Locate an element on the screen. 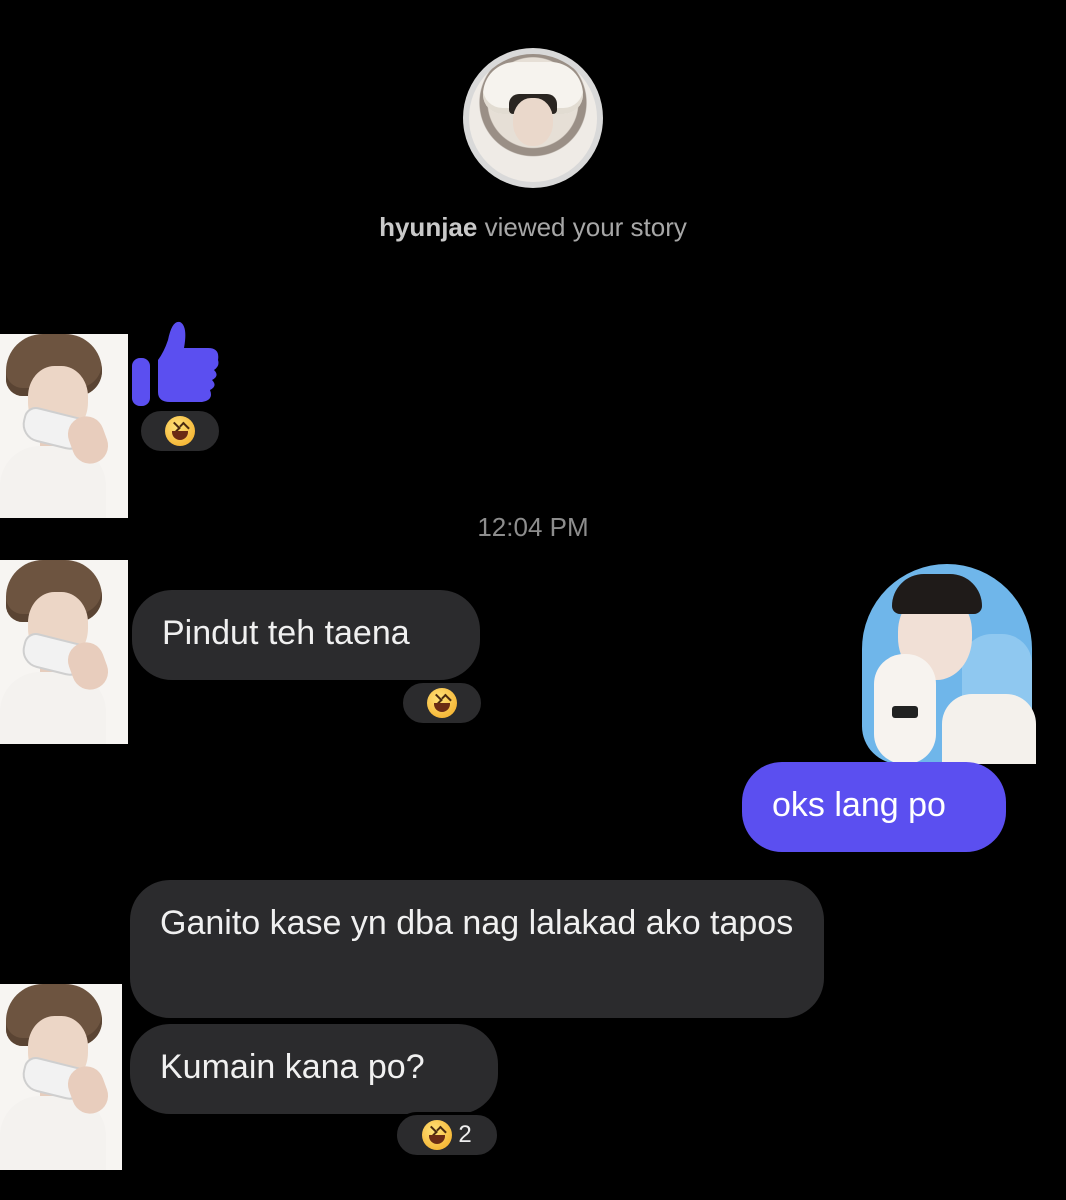 The height and width of the screenshot is (1200, 1066). story-viewer-avatar is located at coordinates (533, 118).